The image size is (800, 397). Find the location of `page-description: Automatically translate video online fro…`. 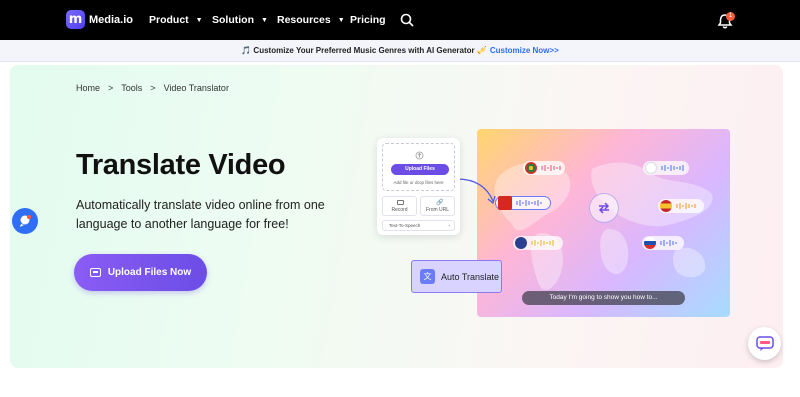

page-description: Automatically translate video online fro… is located at coordinates (200, 214).